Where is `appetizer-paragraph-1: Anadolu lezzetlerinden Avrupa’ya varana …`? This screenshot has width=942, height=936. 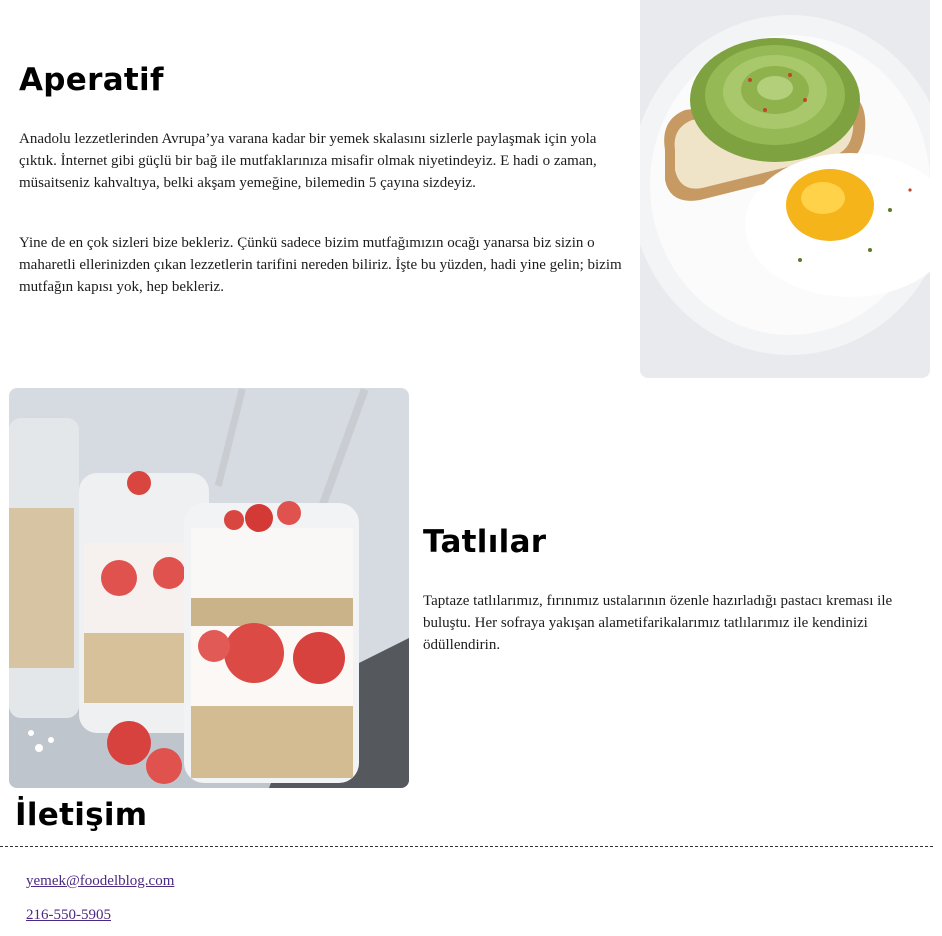
appetizer-paragraph-1: Anadolu lezzetlerinden Avrupa’ya varana … is located at coordinates (308, 161).